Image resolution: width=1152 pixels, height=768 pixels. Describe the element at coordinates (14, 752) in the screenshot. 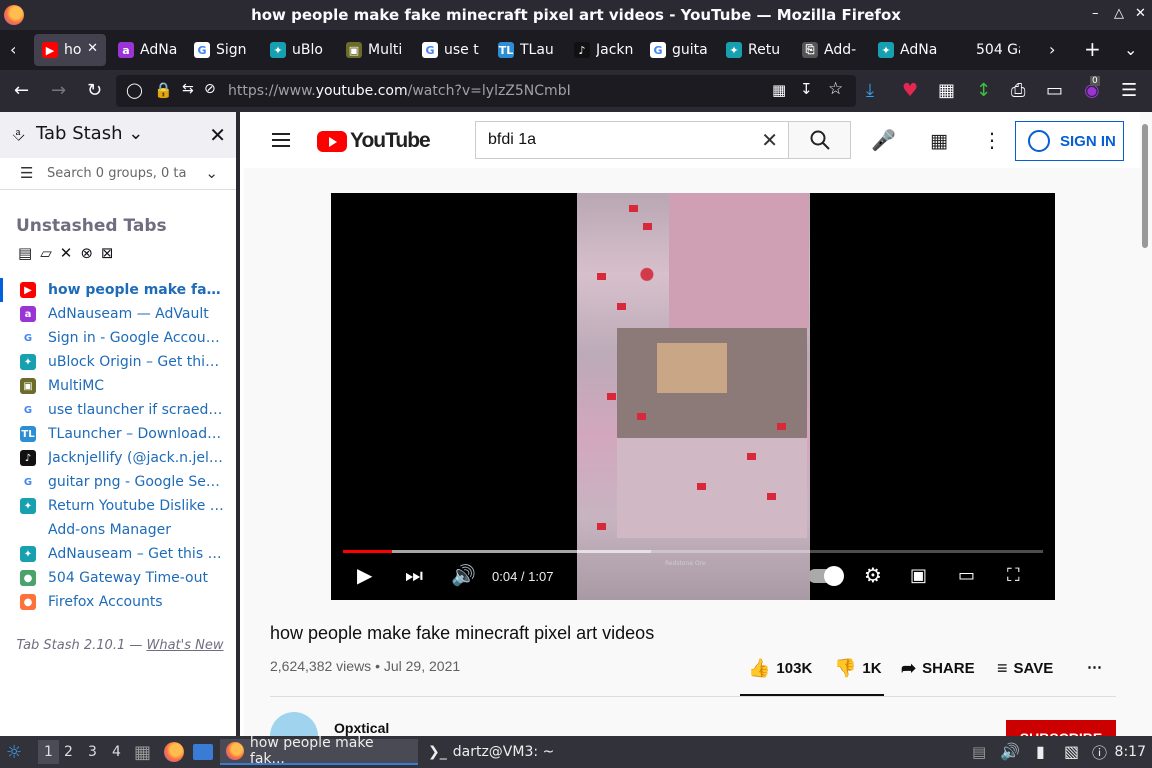

I see `start-menu-icon: ☼` at that location.